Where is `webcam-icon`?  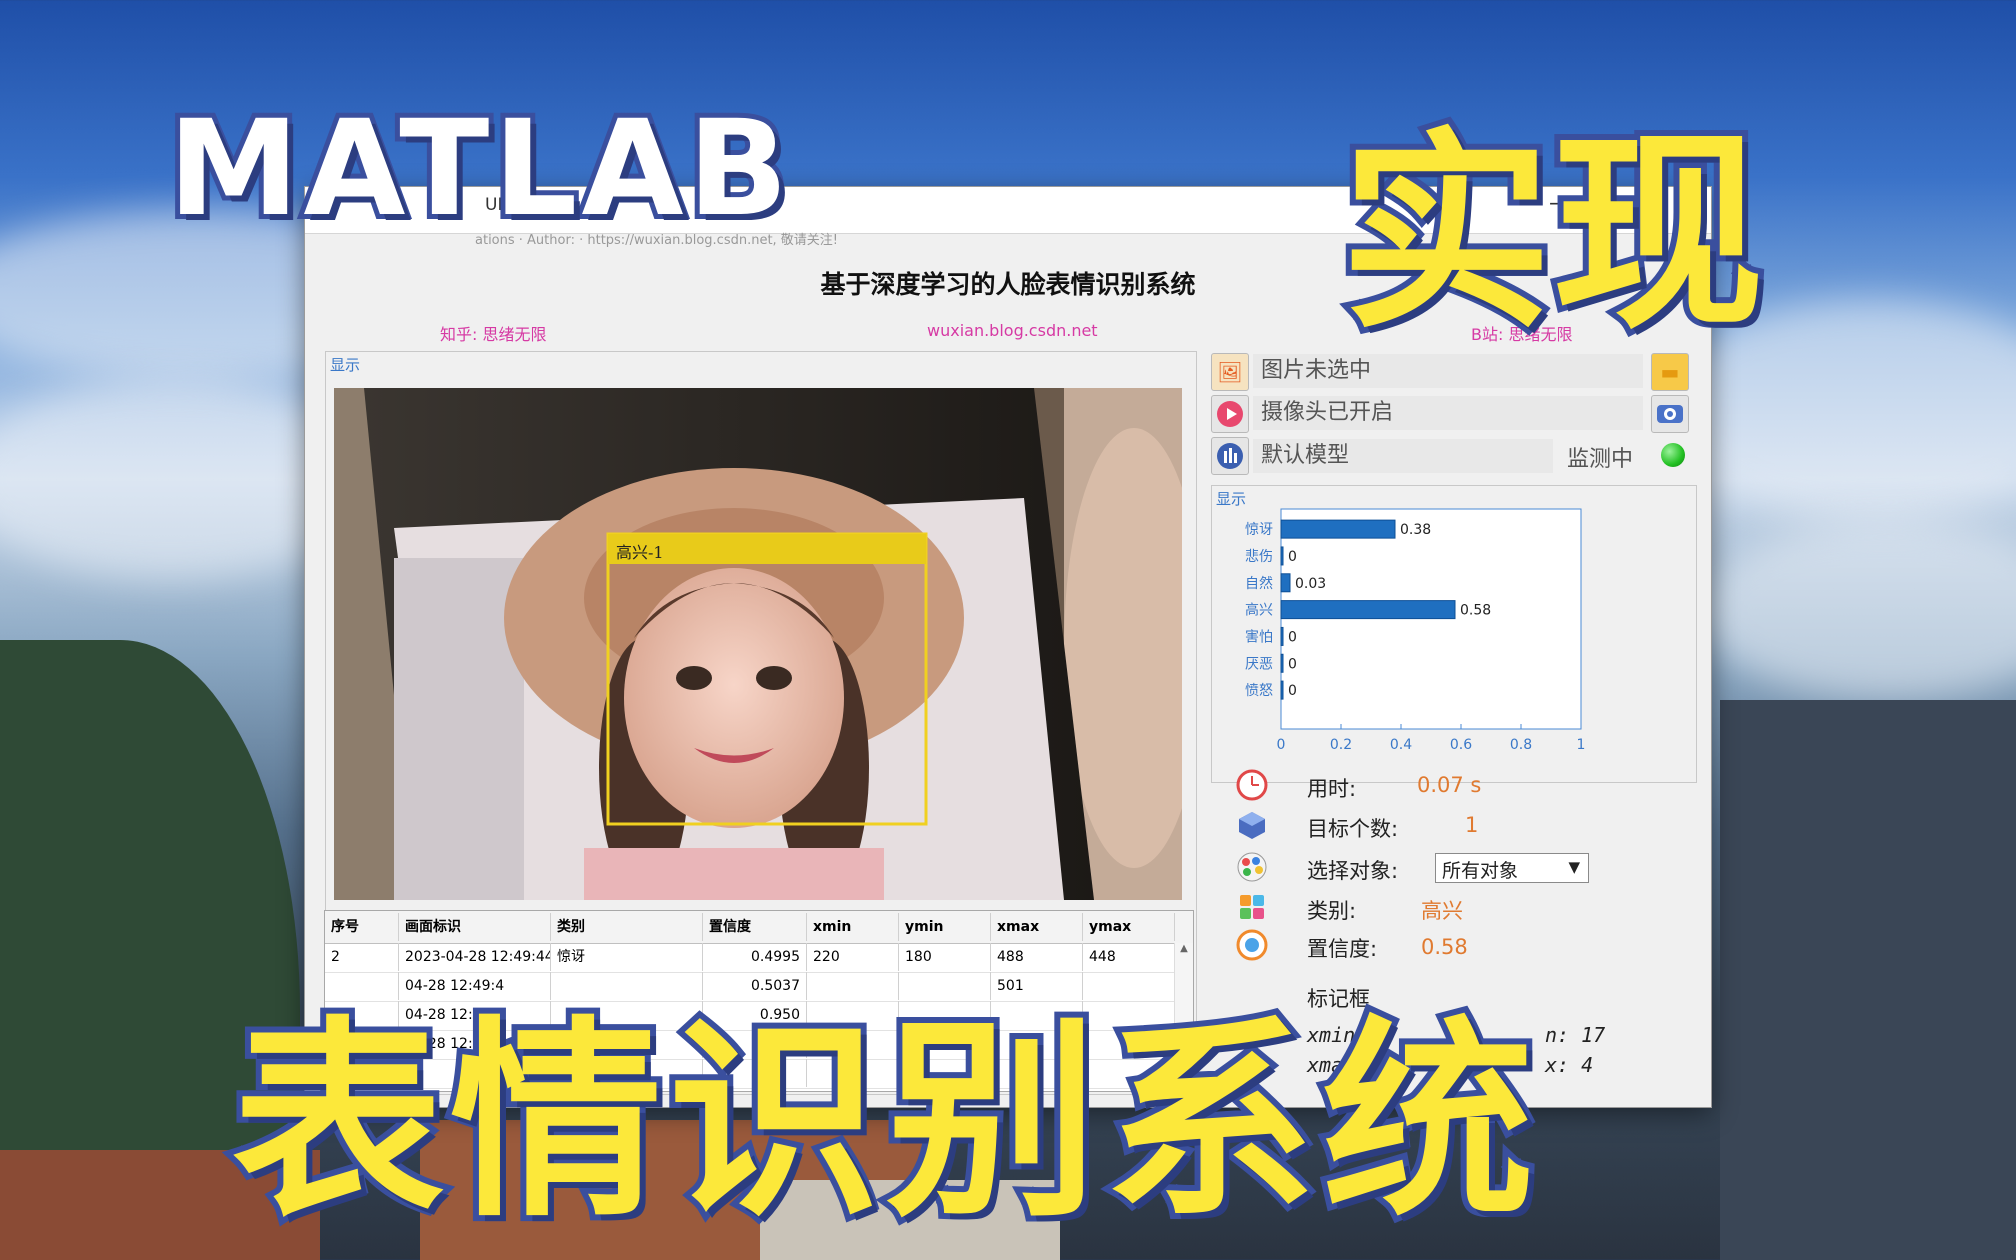 webcam-icon is located at coordinates (1670, 414).